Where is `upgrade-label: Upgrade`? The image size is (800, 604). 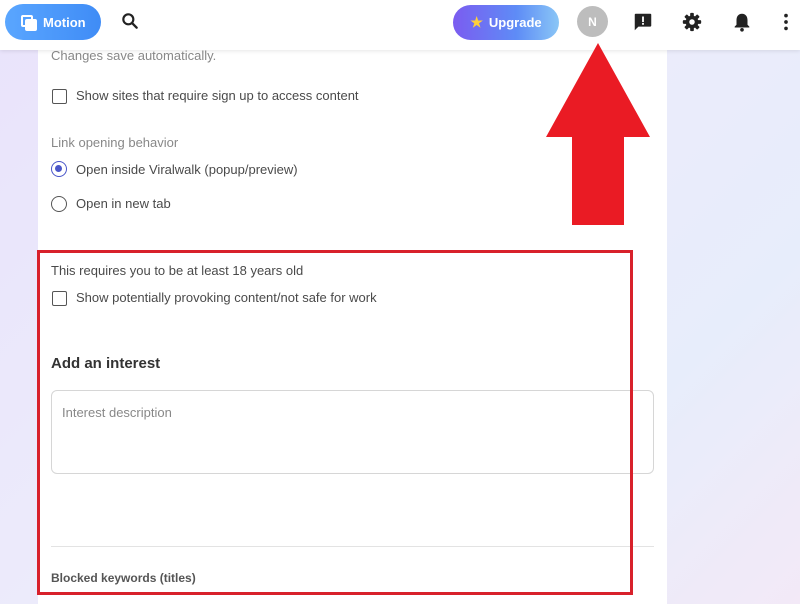 upgrade-label: Upgrade is located at coordinates (515, 22).